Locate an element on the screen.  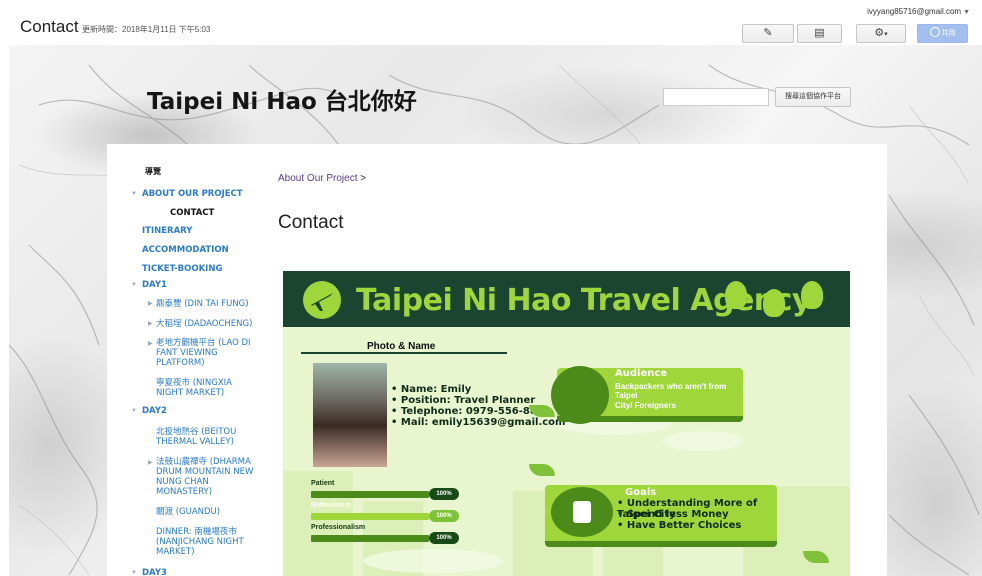
info-telephone: • Telephone: 0979-556-888 is located at coordinates (467, 411).